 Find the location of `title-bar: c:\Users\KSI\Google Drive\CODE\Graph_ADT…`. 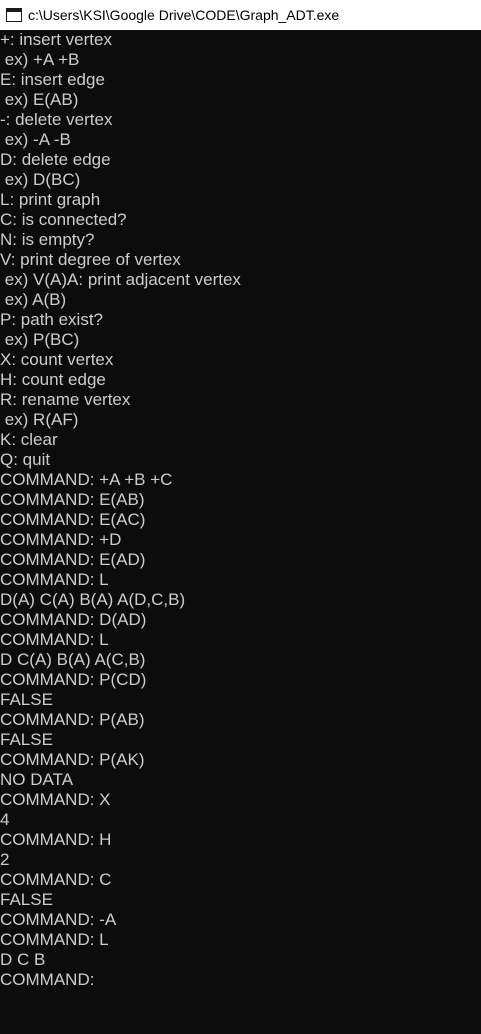

title-bar: c:\Users\KSI\Google Drive\CODE\Graph_ADT… is located at coordinates (240, 15).